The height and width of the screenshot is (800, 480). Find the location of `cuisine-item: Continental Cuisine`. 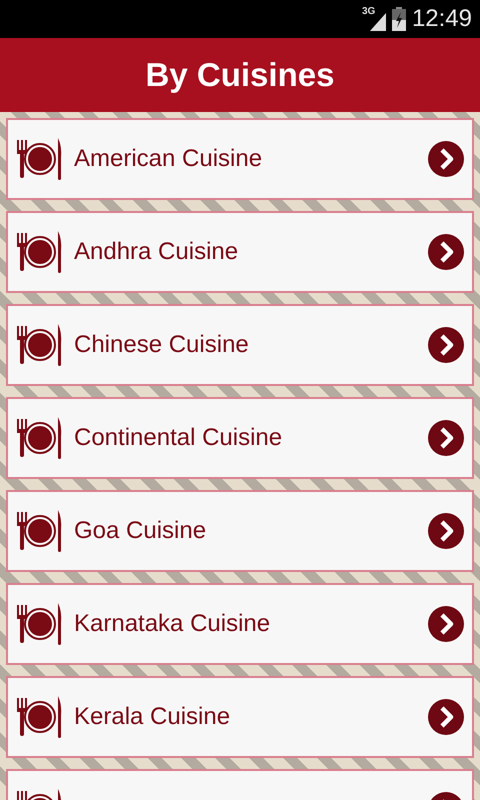

cuisine-item: Continental Cuisine is located at coordinates (240, 438).